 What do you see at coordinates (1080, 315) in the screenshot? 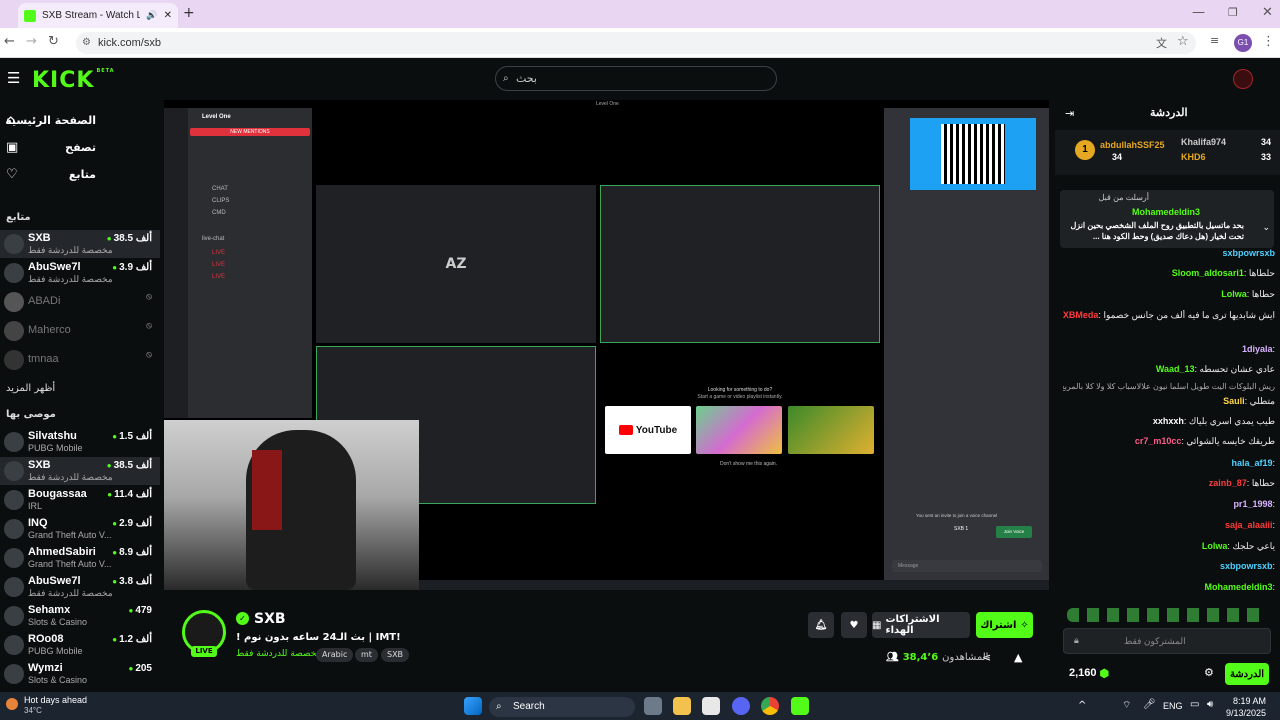
I see `chat-username: SXBMeda` at bounding box center [1080, 315].